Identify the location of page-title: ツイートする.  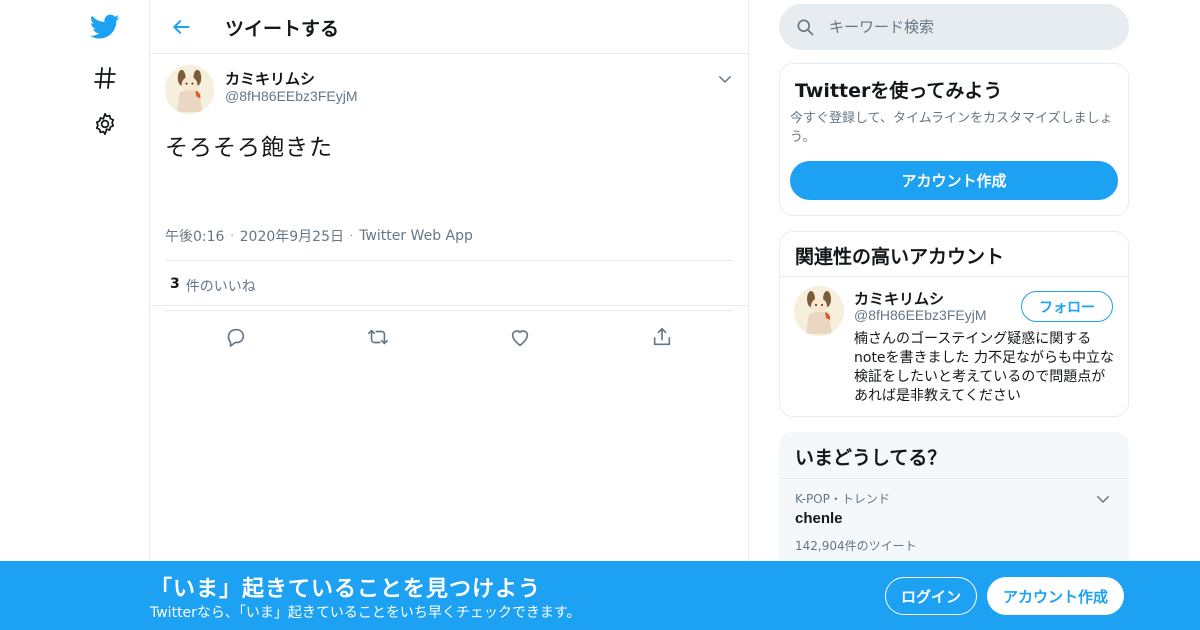
(282, 29).